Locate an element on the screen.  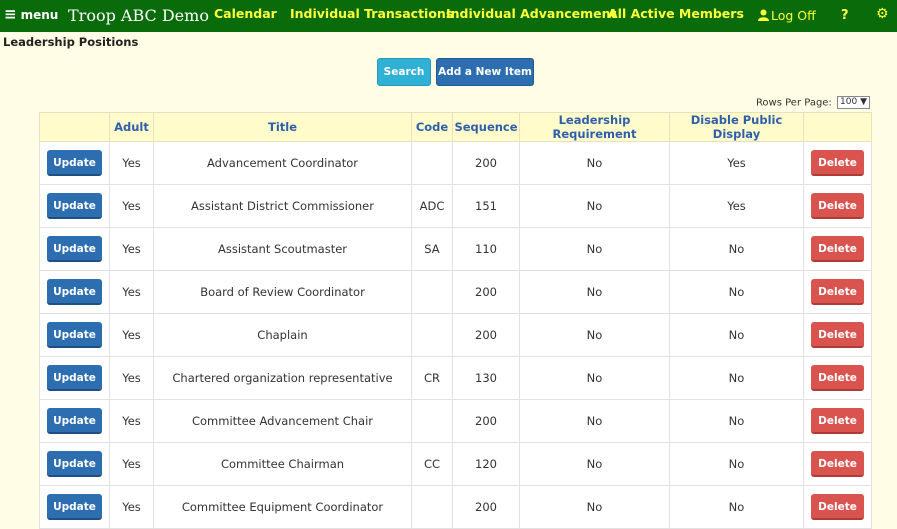
header-code: Code is located at coordinates (432, 127).